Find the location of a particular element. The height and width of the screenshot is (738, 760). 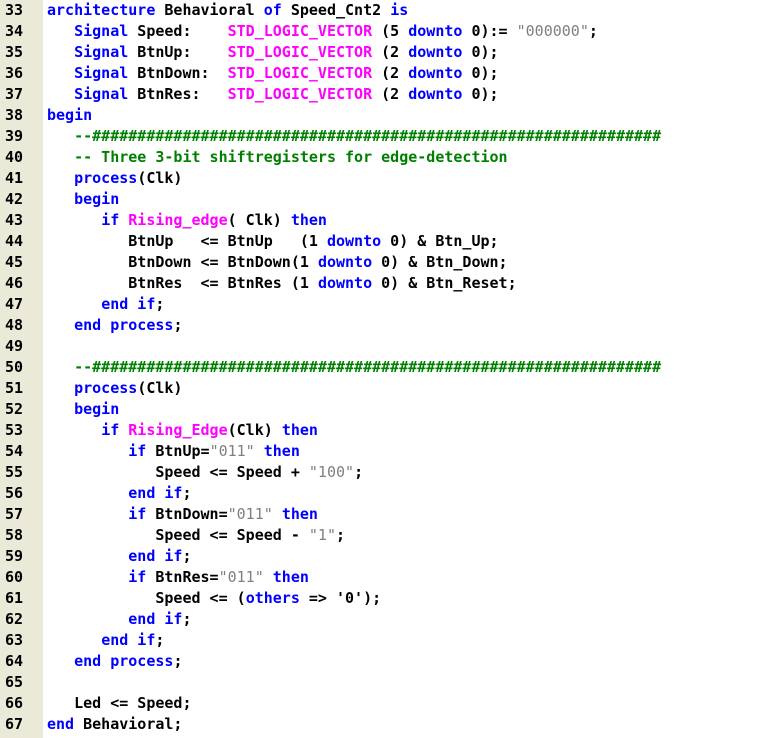

code-line: 65 is located at coordinates (380, 682).